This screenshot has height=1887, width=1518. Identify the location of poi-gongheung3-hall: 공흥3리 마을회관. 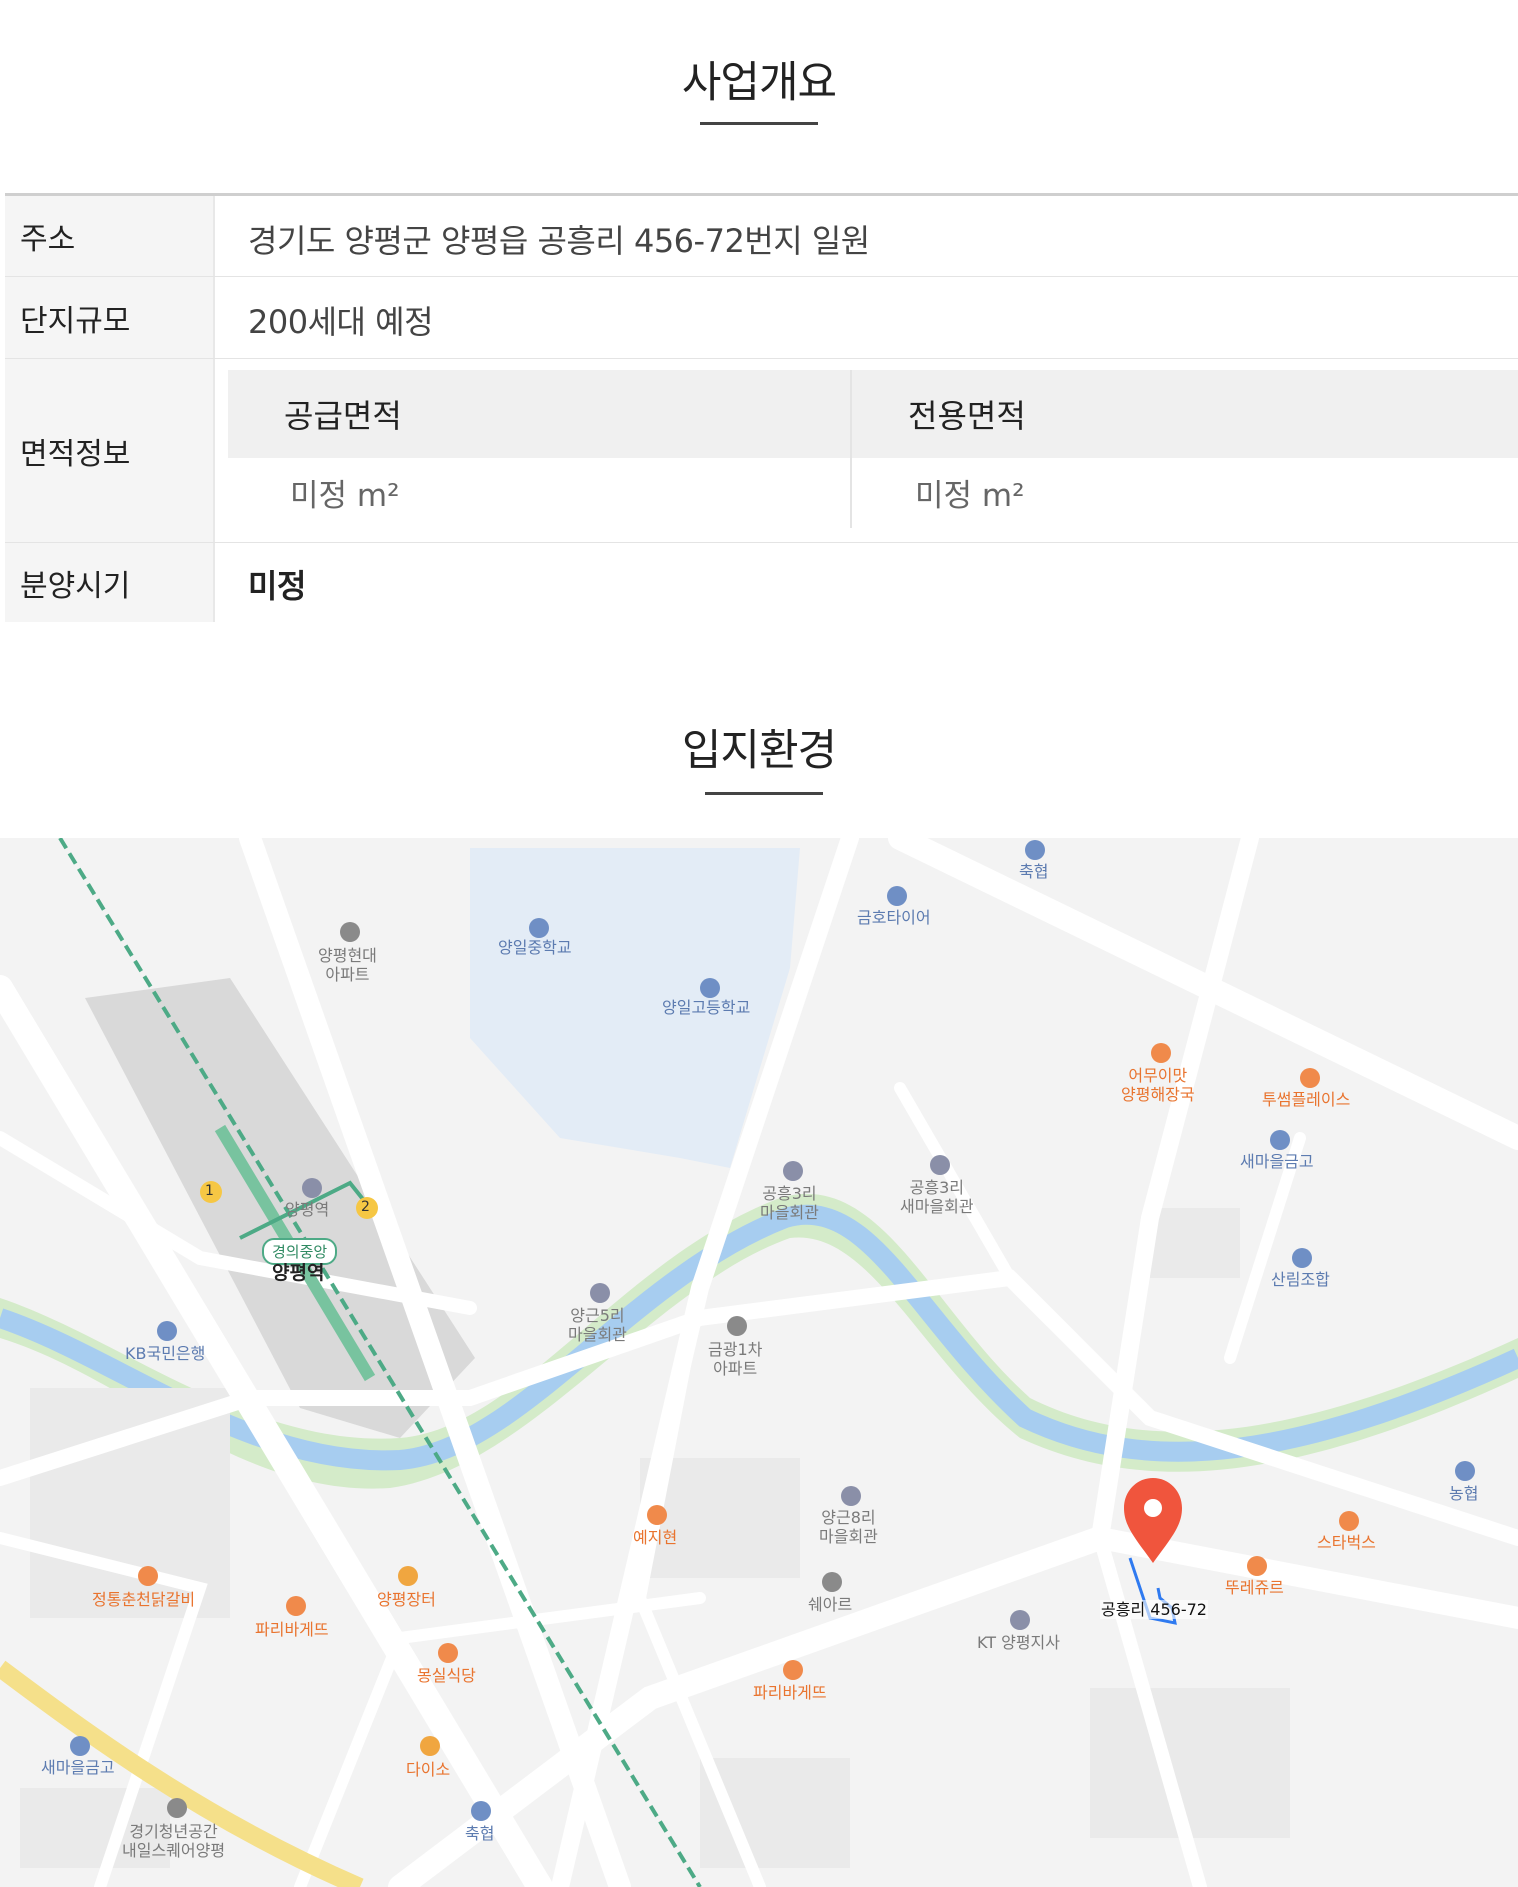
(789, 1203).